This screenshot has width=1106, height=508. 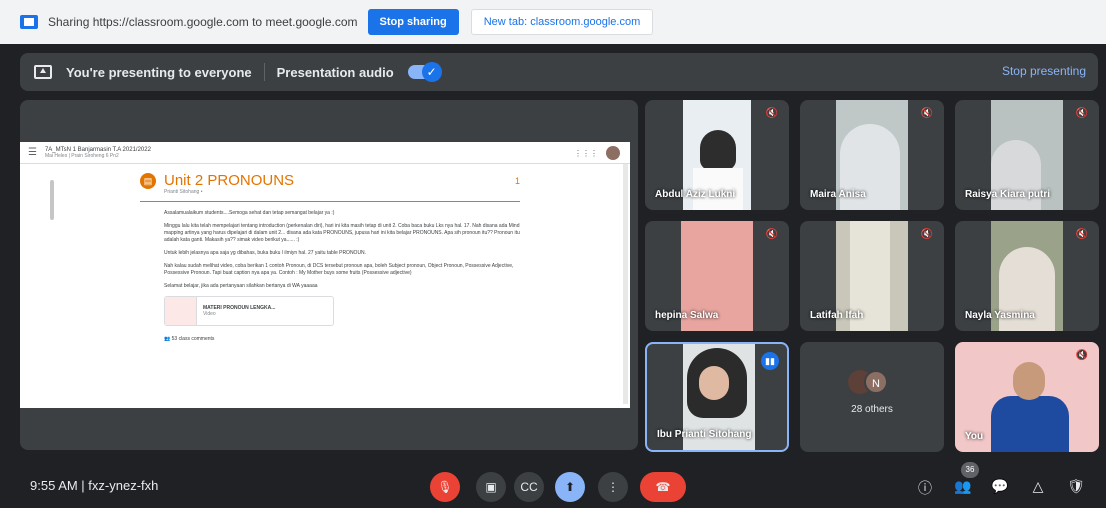 I want to click on presentation-audio-label: Presentation audio, so click(x=335, y=72).